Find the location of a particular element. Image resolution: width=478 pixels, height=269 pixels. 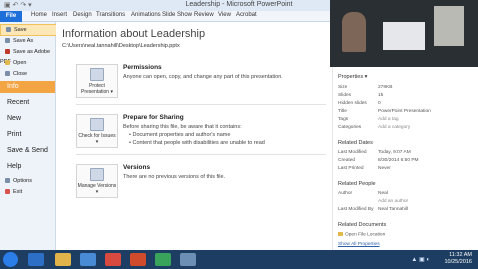

property-key: Hidden slides is located at coordinates (352, 103).